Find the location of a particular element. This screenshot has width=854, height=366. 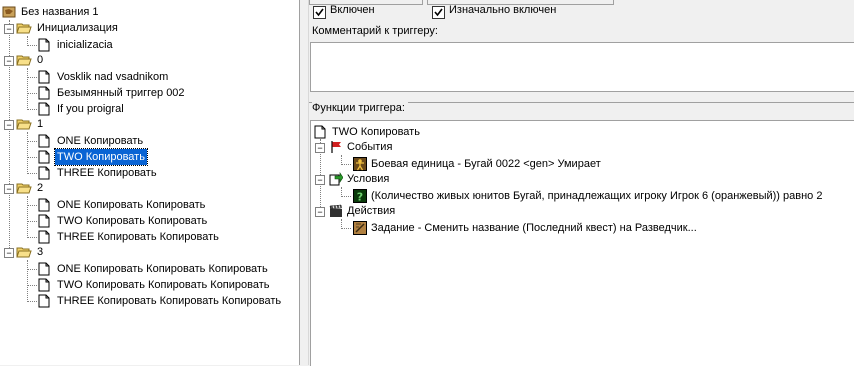

tree-item: TWO Копировать Копировать Копировать is located at coordinates (165, 285).